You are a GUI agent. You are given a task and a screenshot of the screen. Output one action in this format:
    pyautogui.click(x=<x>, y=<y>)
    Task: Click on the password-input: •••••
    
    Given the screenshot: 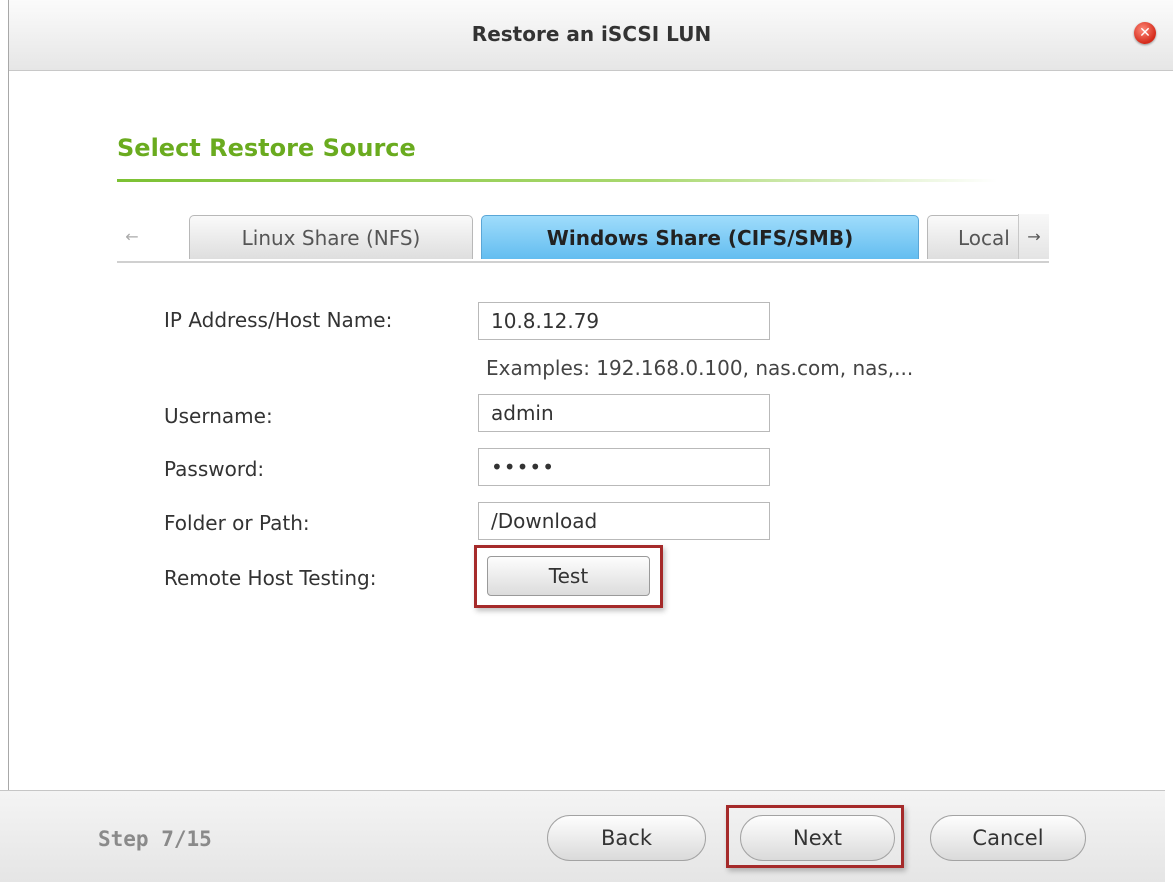 What is the action you would take?
    pyautogui.click(x=624, y=467)
    